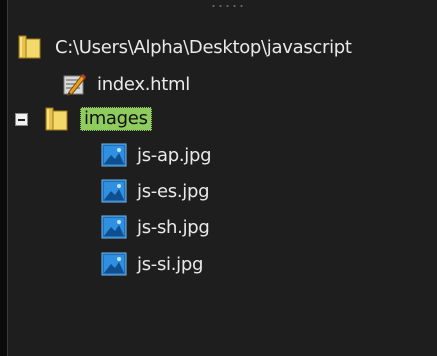 This screenshot has height=356, width=437. Describe the element at coordinates (74, 84) in the screenshot. I see `html-file-icon` at that location.